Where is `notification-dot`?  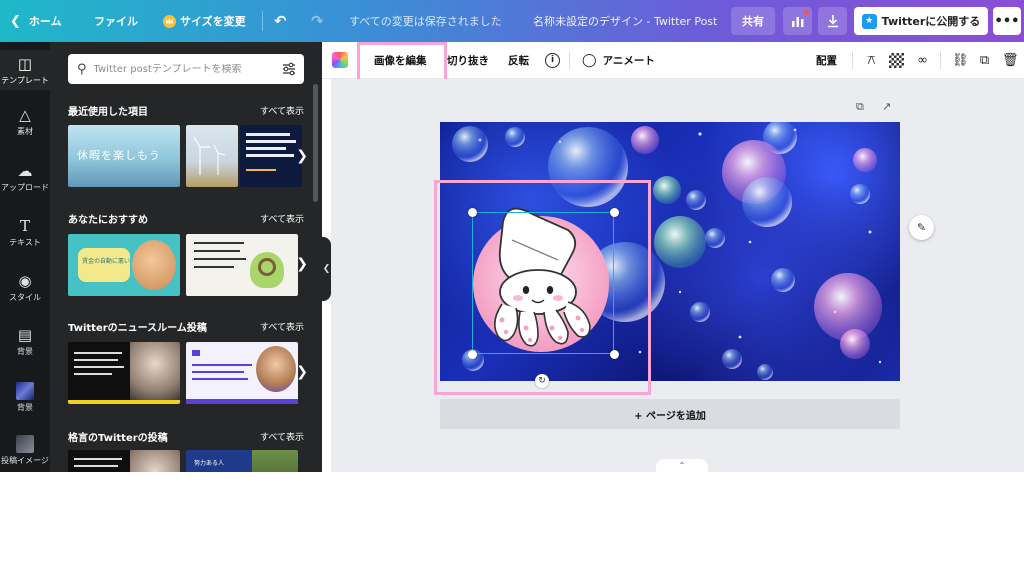
notification-dot is located at coordinates (806, 12).